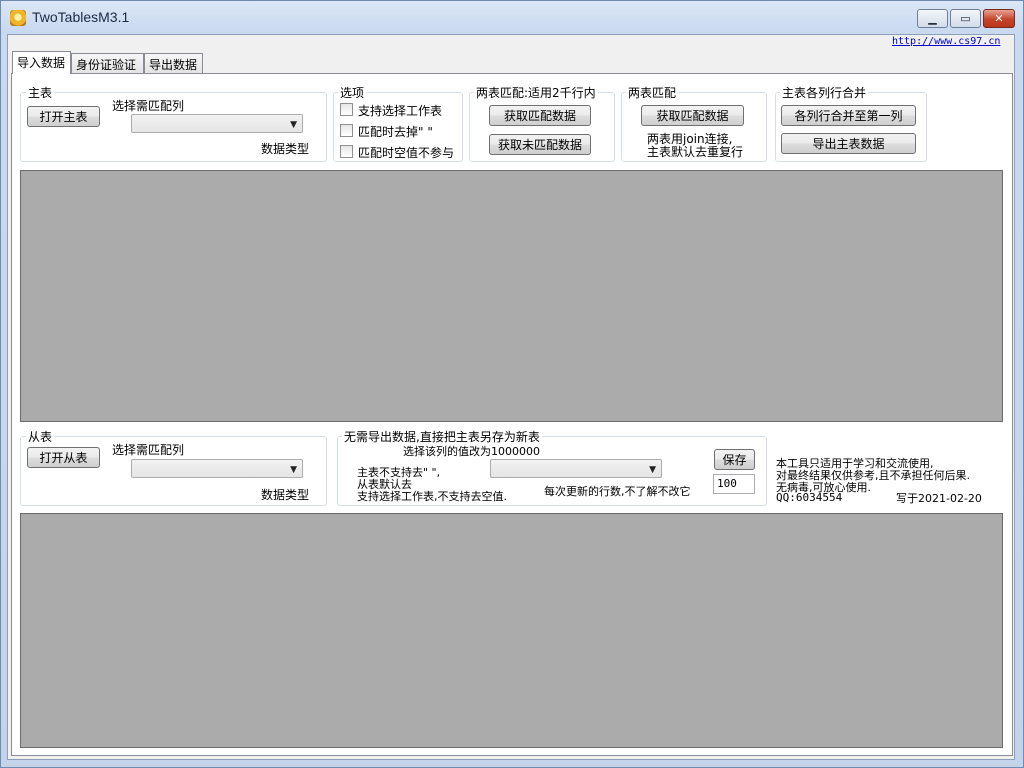 The height and width of the screenshot is (768, 1024). Describe the element at coordinates (511, 17) in the screenshot. I see `title-bar: TwoTablesM3.1 ▁ ▭ ✕` at that location.